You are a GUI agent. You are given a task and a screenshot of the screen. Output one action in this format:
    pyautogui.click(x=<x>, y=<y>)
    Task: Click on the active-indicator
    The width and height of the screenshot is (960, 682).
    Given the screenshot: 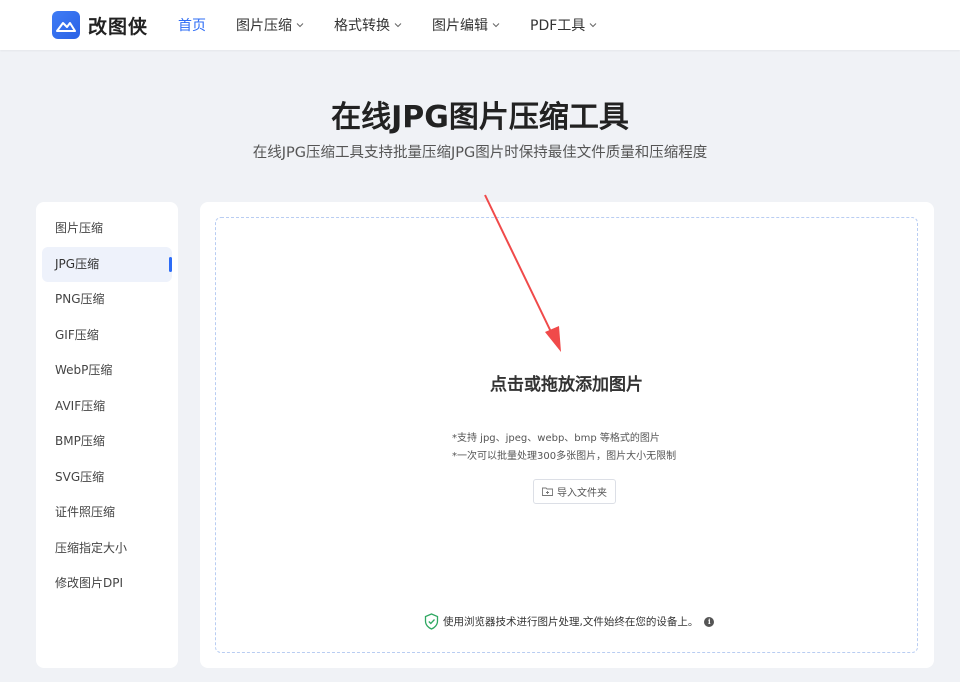 What is the action you would take?
    pyautogui.click(x=170, y=264)
    